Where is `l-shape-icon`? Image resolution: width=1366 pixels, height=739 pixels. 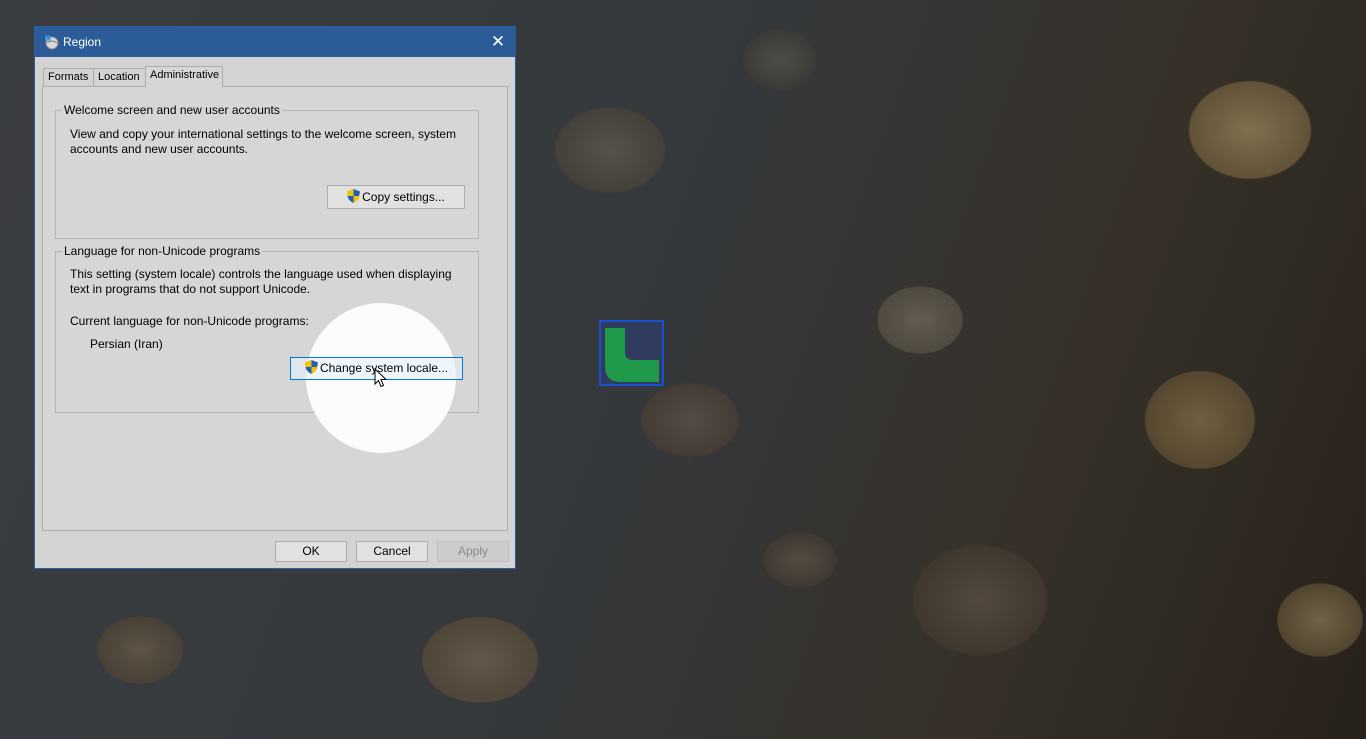
l-shape-icon is located at coordinates (632, 355).